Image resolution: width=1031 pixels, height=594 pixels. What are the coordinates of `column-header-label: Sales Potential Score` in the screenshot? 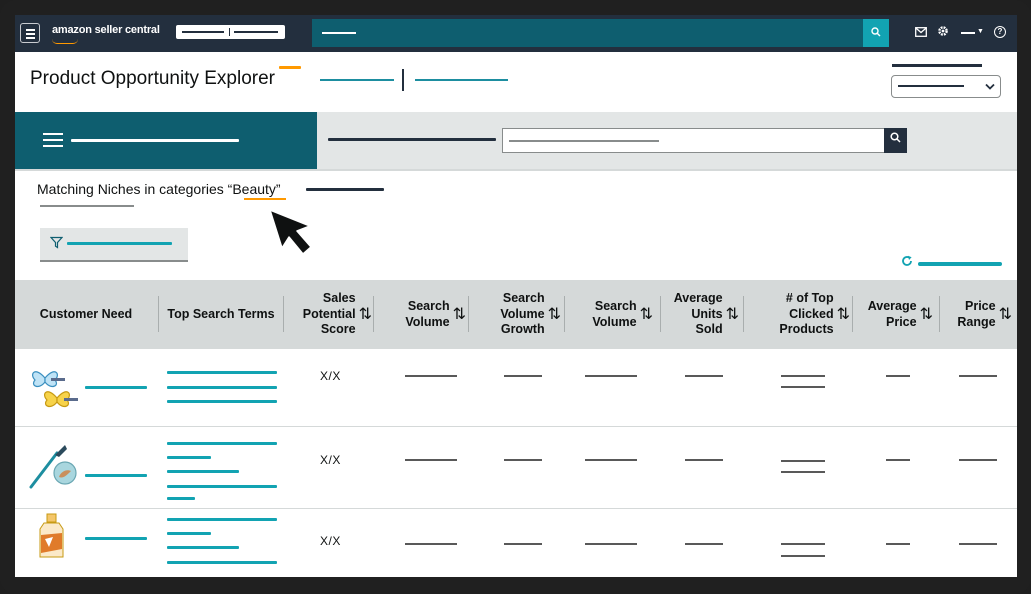 It's located at (329, 314).